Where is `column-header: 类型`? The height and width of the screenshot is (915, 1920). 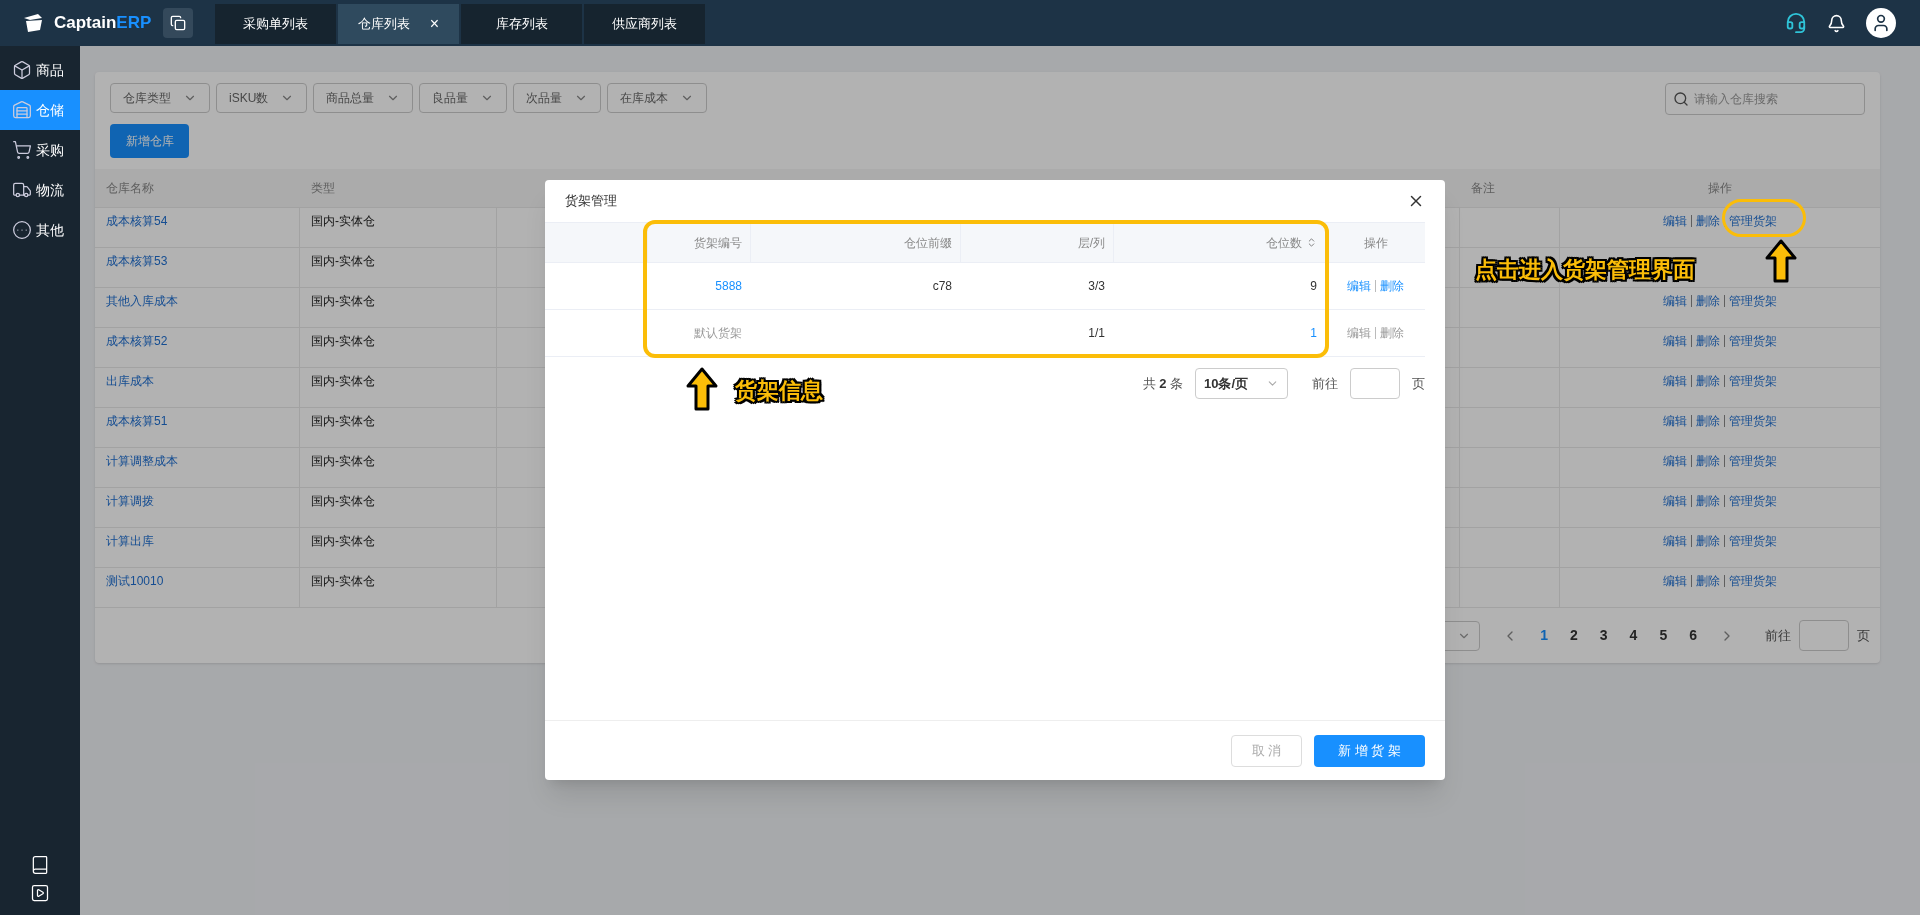
column-header: 类型 is located at coordinates (323, 188).